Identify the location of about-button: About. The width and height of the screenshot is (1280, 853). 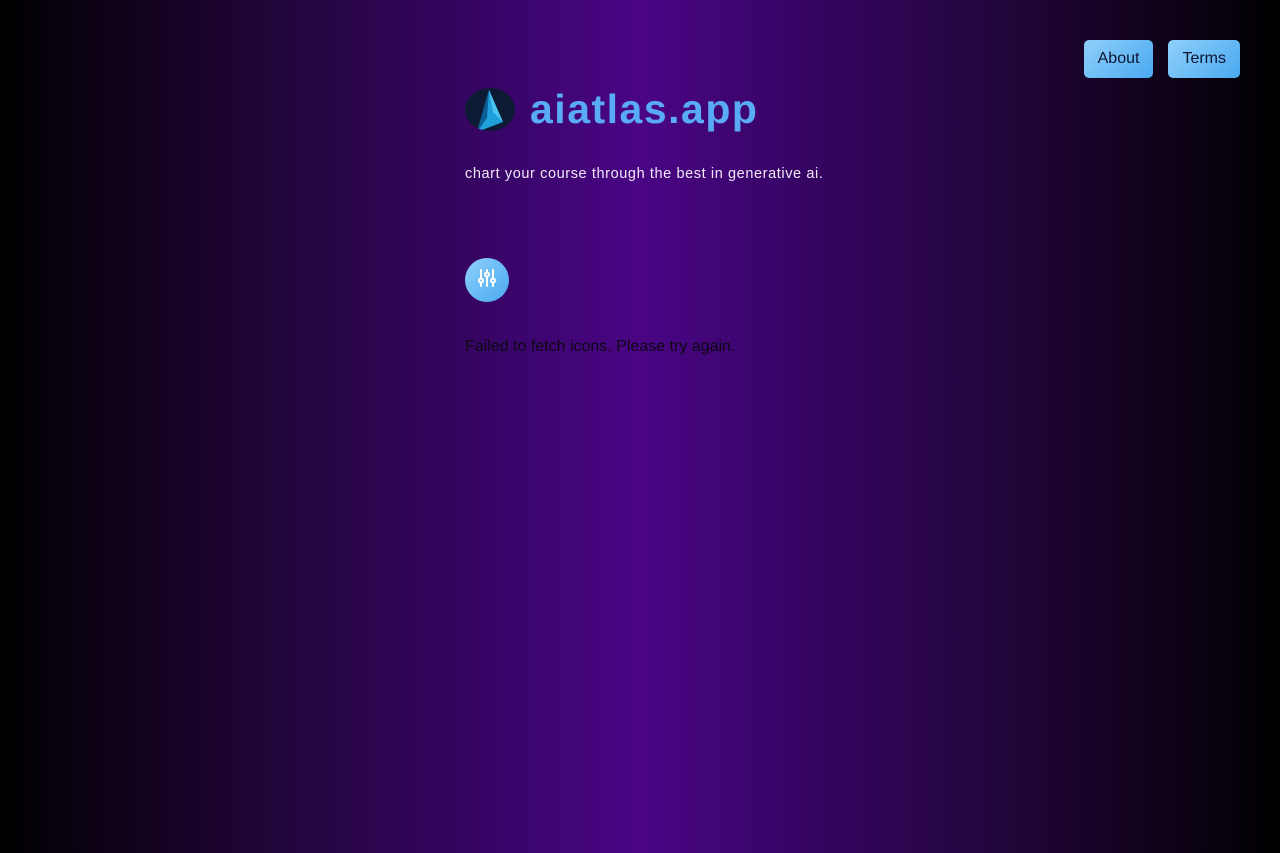
(1118, 59).